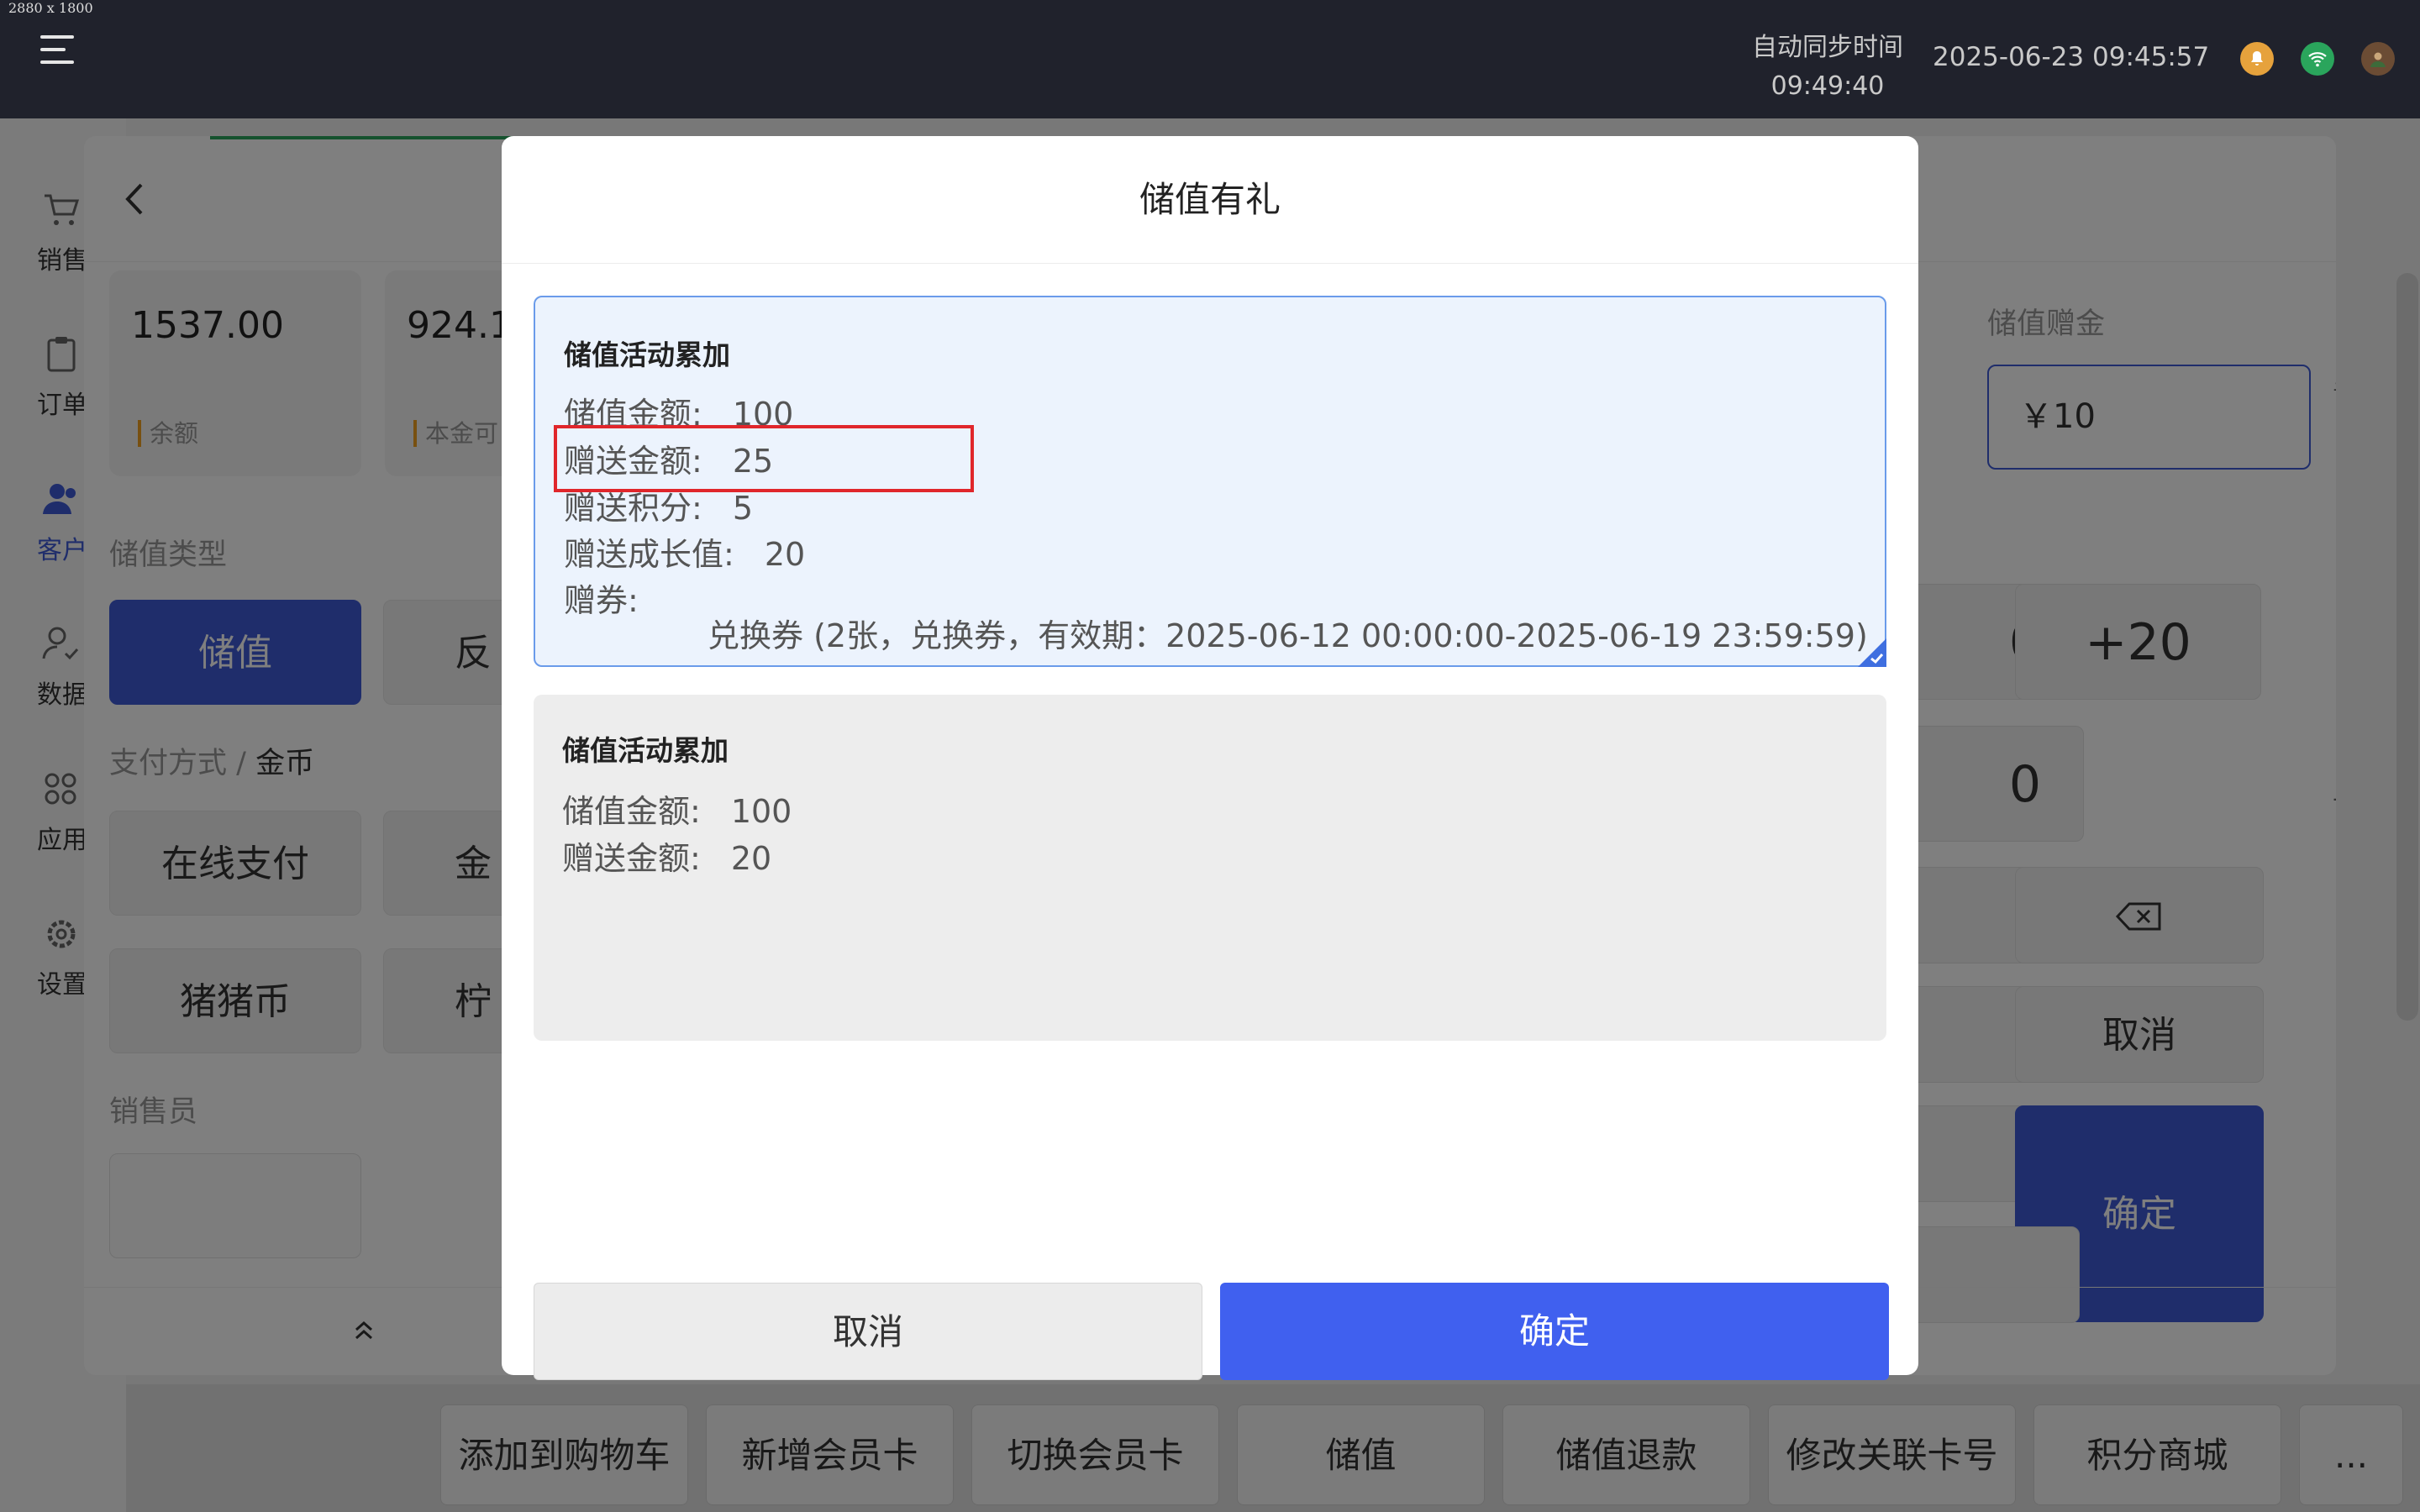 This screenshot has width=2420, height=1512. Describe the element at coordinates (1210, 868) in the screenshot. I see `activity-card: 储值活动累加 储值金额: 100 赠送金额: 20` at that location.